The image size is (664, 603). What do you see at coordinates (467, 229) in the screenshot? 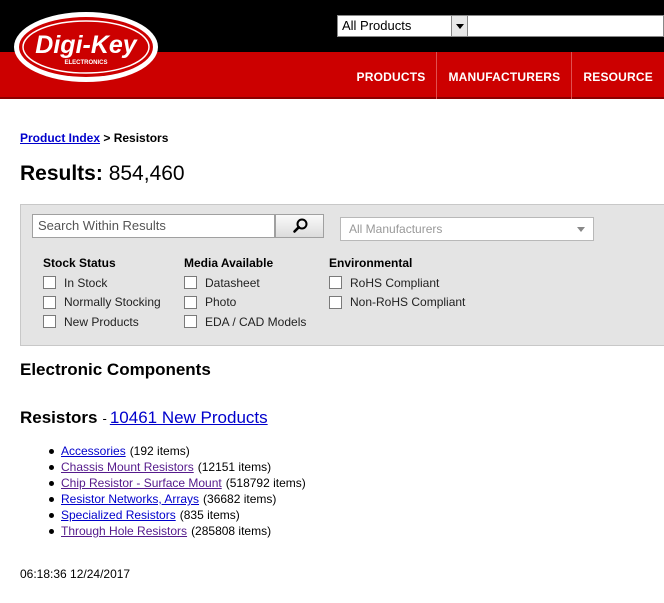
I see `manufacturers-select: All Manufacturers` at bounding box center [467, 229].